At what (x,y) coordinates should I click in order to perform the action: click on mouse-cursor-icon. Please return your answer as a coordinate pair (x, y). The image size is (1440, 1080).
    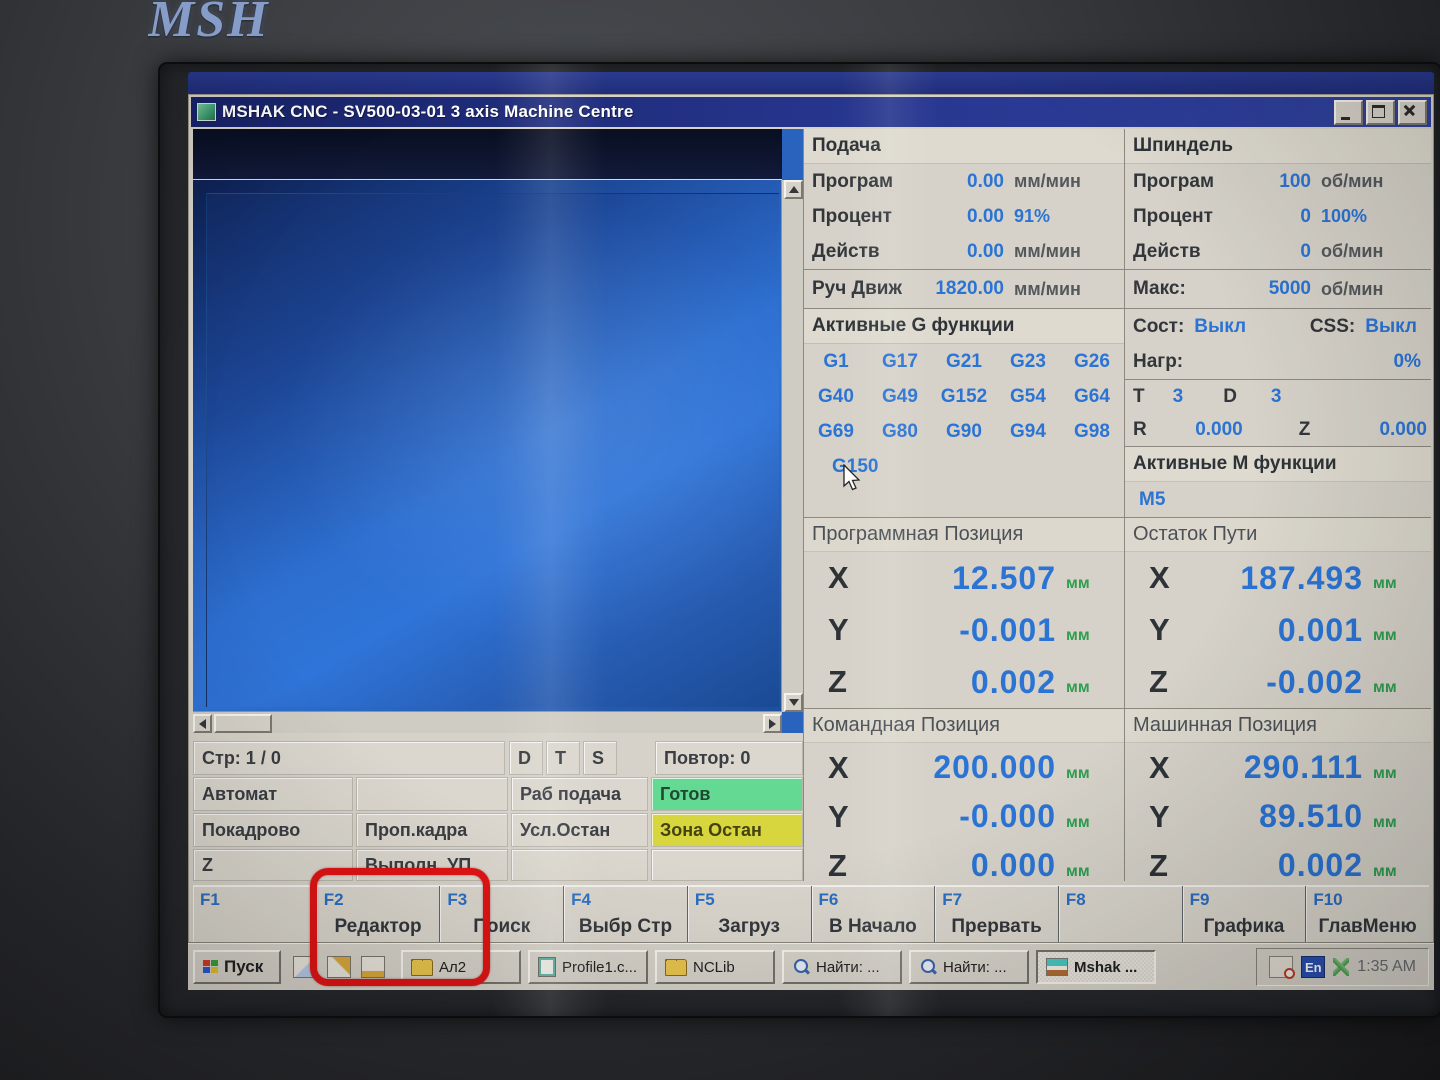
    Looking at the image, I should click on (854, 478).